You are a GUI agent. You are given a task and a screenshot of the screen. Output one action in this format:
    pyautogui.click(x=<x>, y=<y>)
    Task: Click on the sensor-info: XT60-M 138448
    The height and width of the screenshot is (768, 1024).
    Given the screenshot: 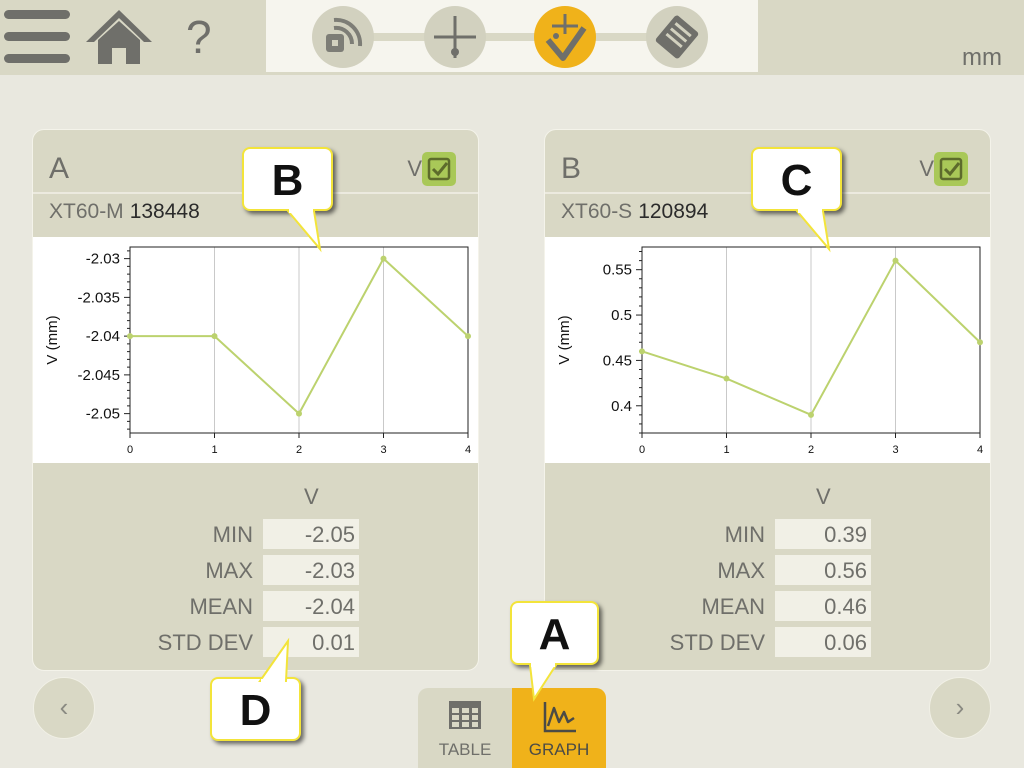 What is the action you would take?
    pyautogui.click(x=124, y=212)
    